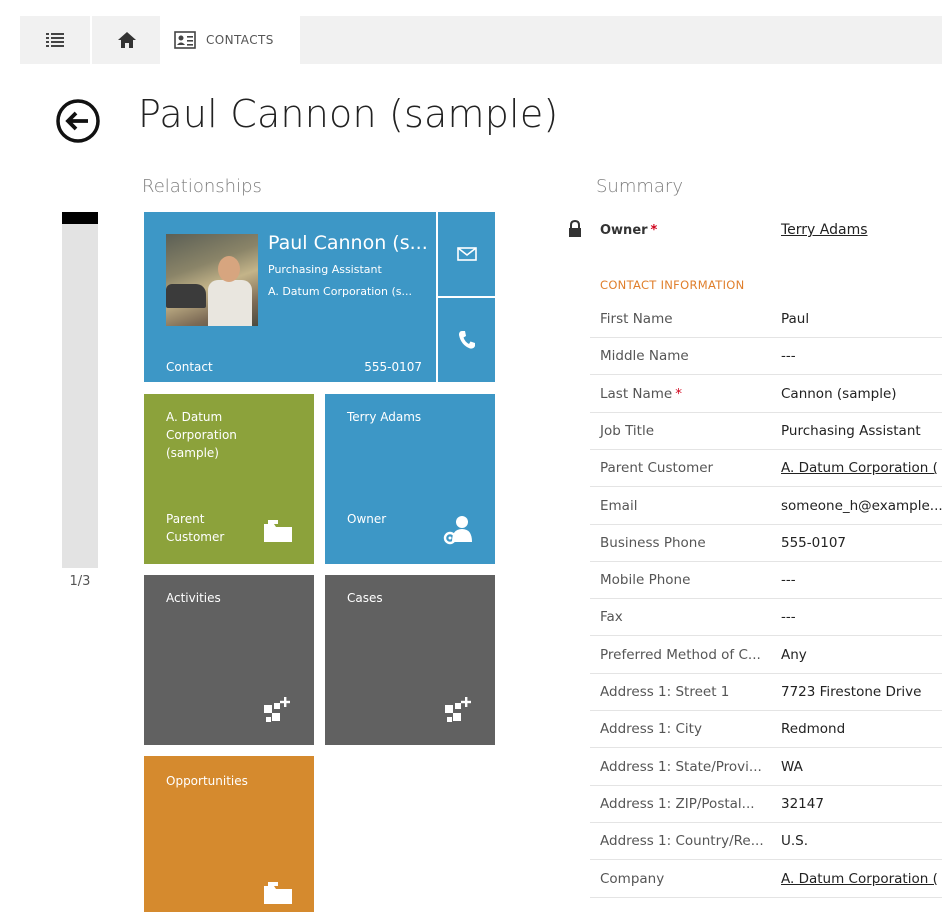  What do you see at coordinates (766, 879) in the screenshot?
I see `field-row: Company A. Datum Corporation (` at bounding box center [766, 879].